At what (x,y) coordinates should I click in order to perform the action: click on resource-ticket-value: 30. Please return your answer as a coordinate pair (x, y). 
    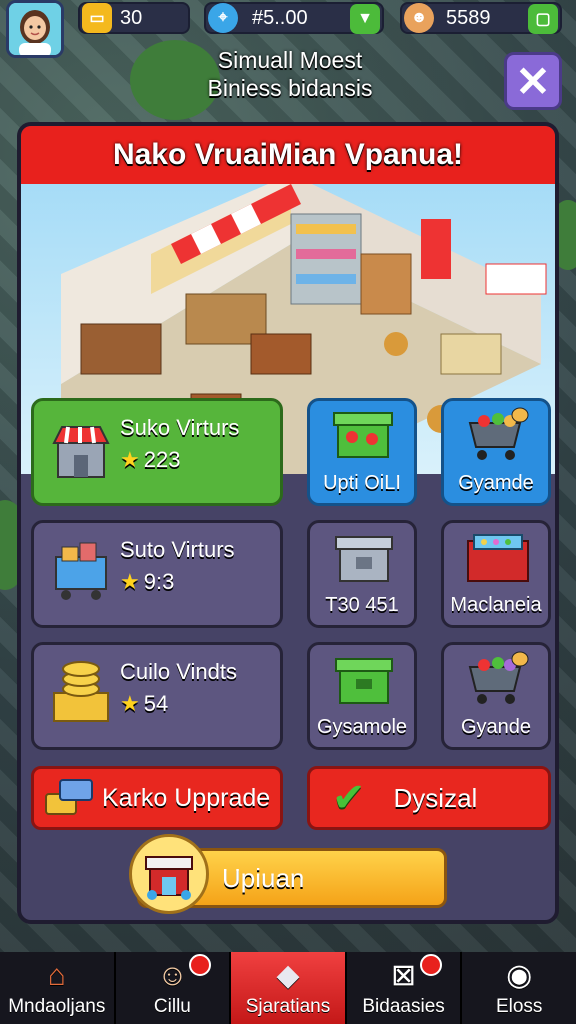
    Looking at the image, I should click on (131, 17).